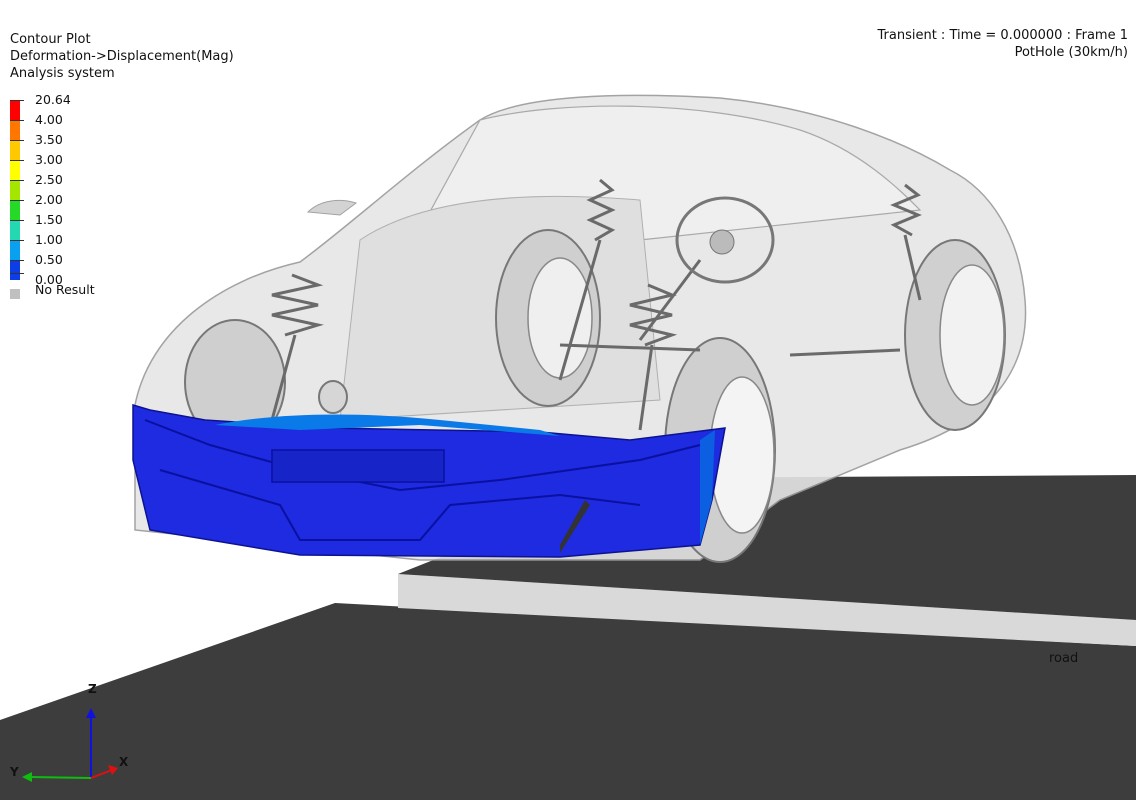 The width and height of the screenshot is (1136, 800). Describe the element at coordinates (70, 186) in the screenshot. I see `legend-entry: 2.50` at that location.